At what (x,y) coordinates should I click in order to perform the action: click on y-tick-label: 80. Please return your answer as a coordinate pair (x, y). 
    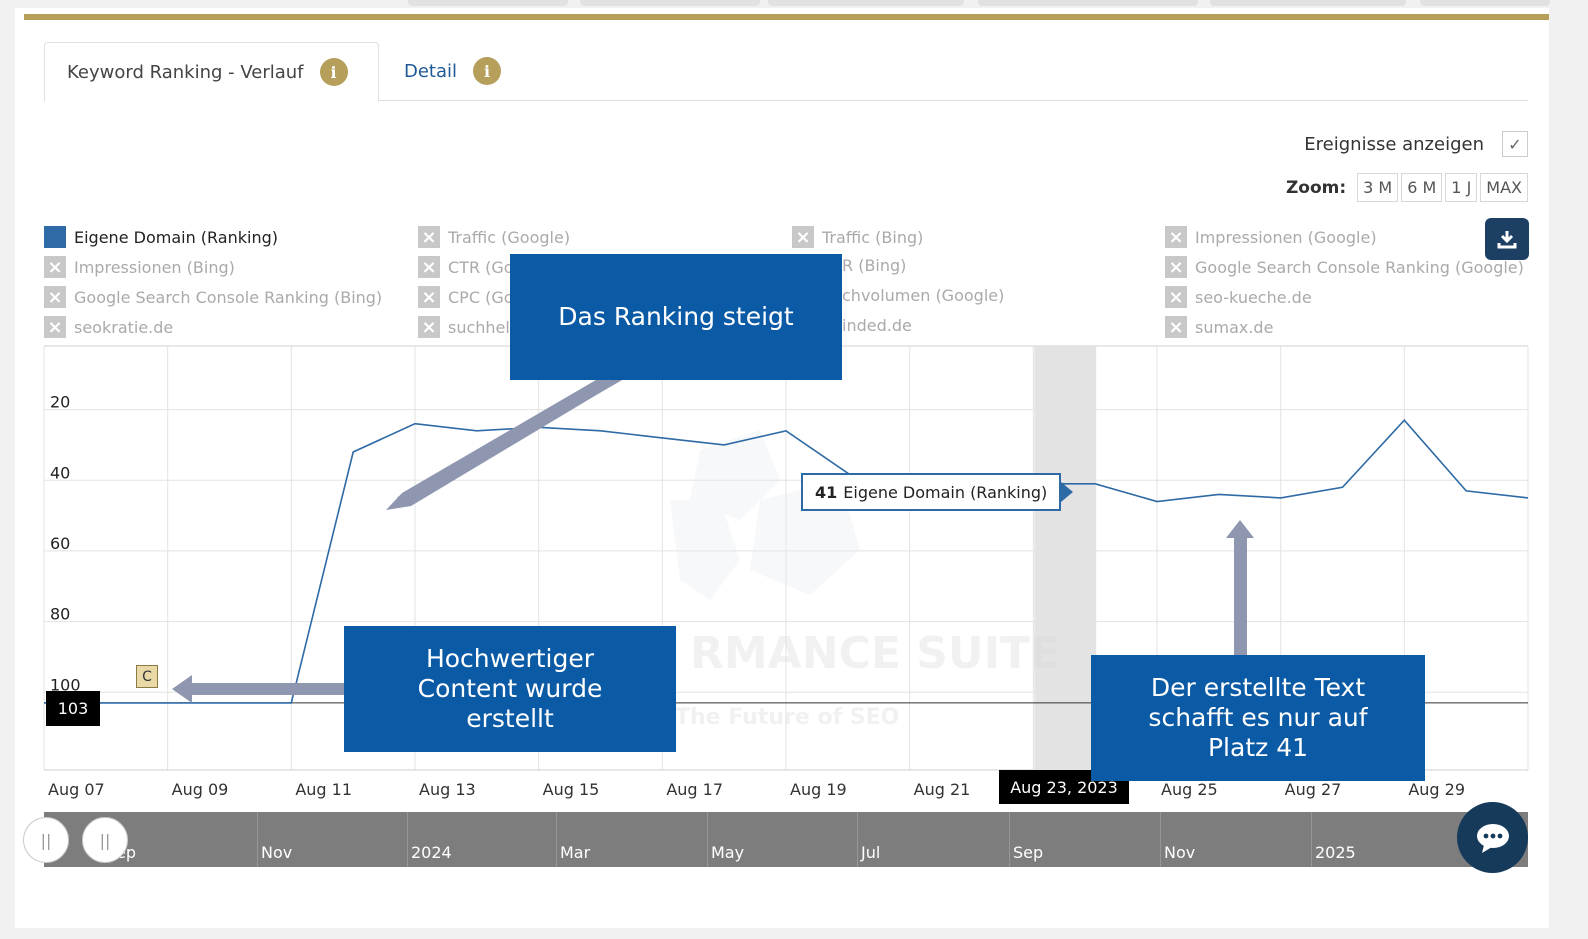
    Looking at the image, I should click on (60, 614).